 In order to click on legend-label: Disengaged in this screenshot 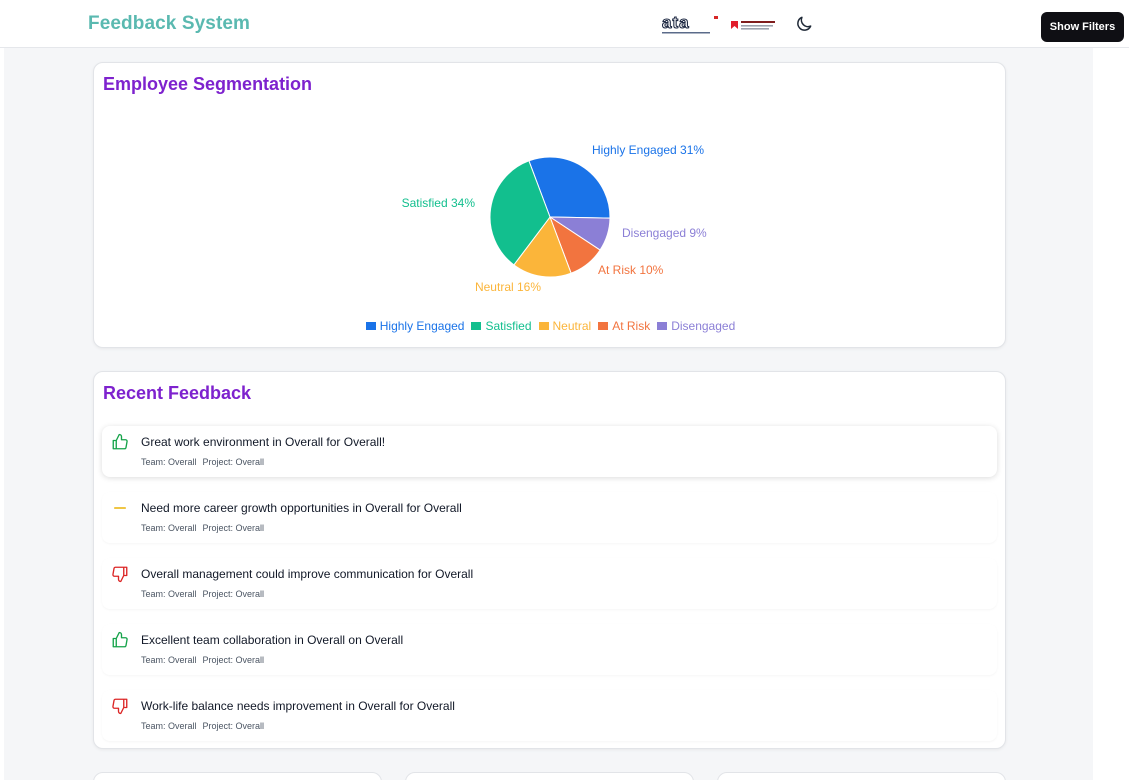, I will do `click(703, 326)`.